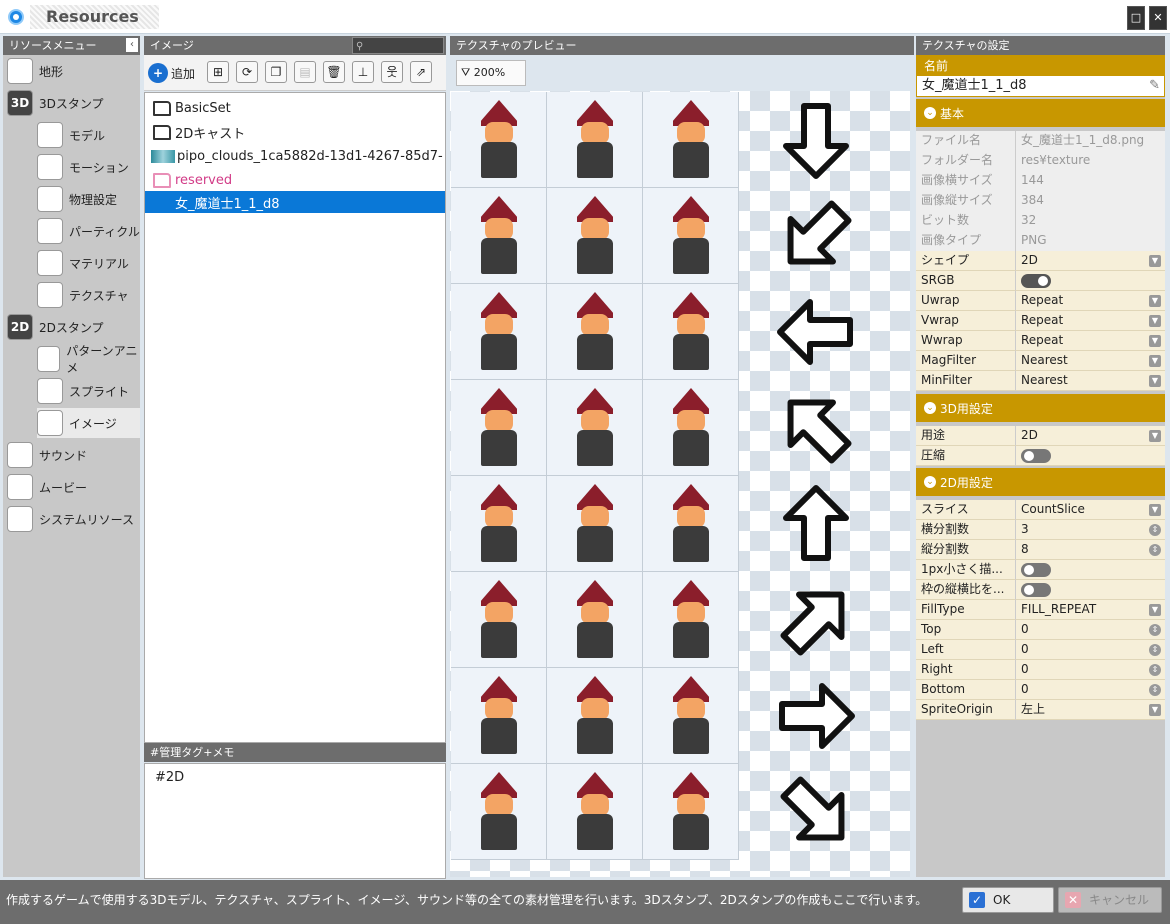 Image resolution: width=1170 pixels, height=924 pixels. What do you see at coordinates (297, 156) in the screenshot?
I see `tree-item-clouds: pipo_clouds_1ca5882d-13d1-4267-85d7-` at bounding box center [297, 156].